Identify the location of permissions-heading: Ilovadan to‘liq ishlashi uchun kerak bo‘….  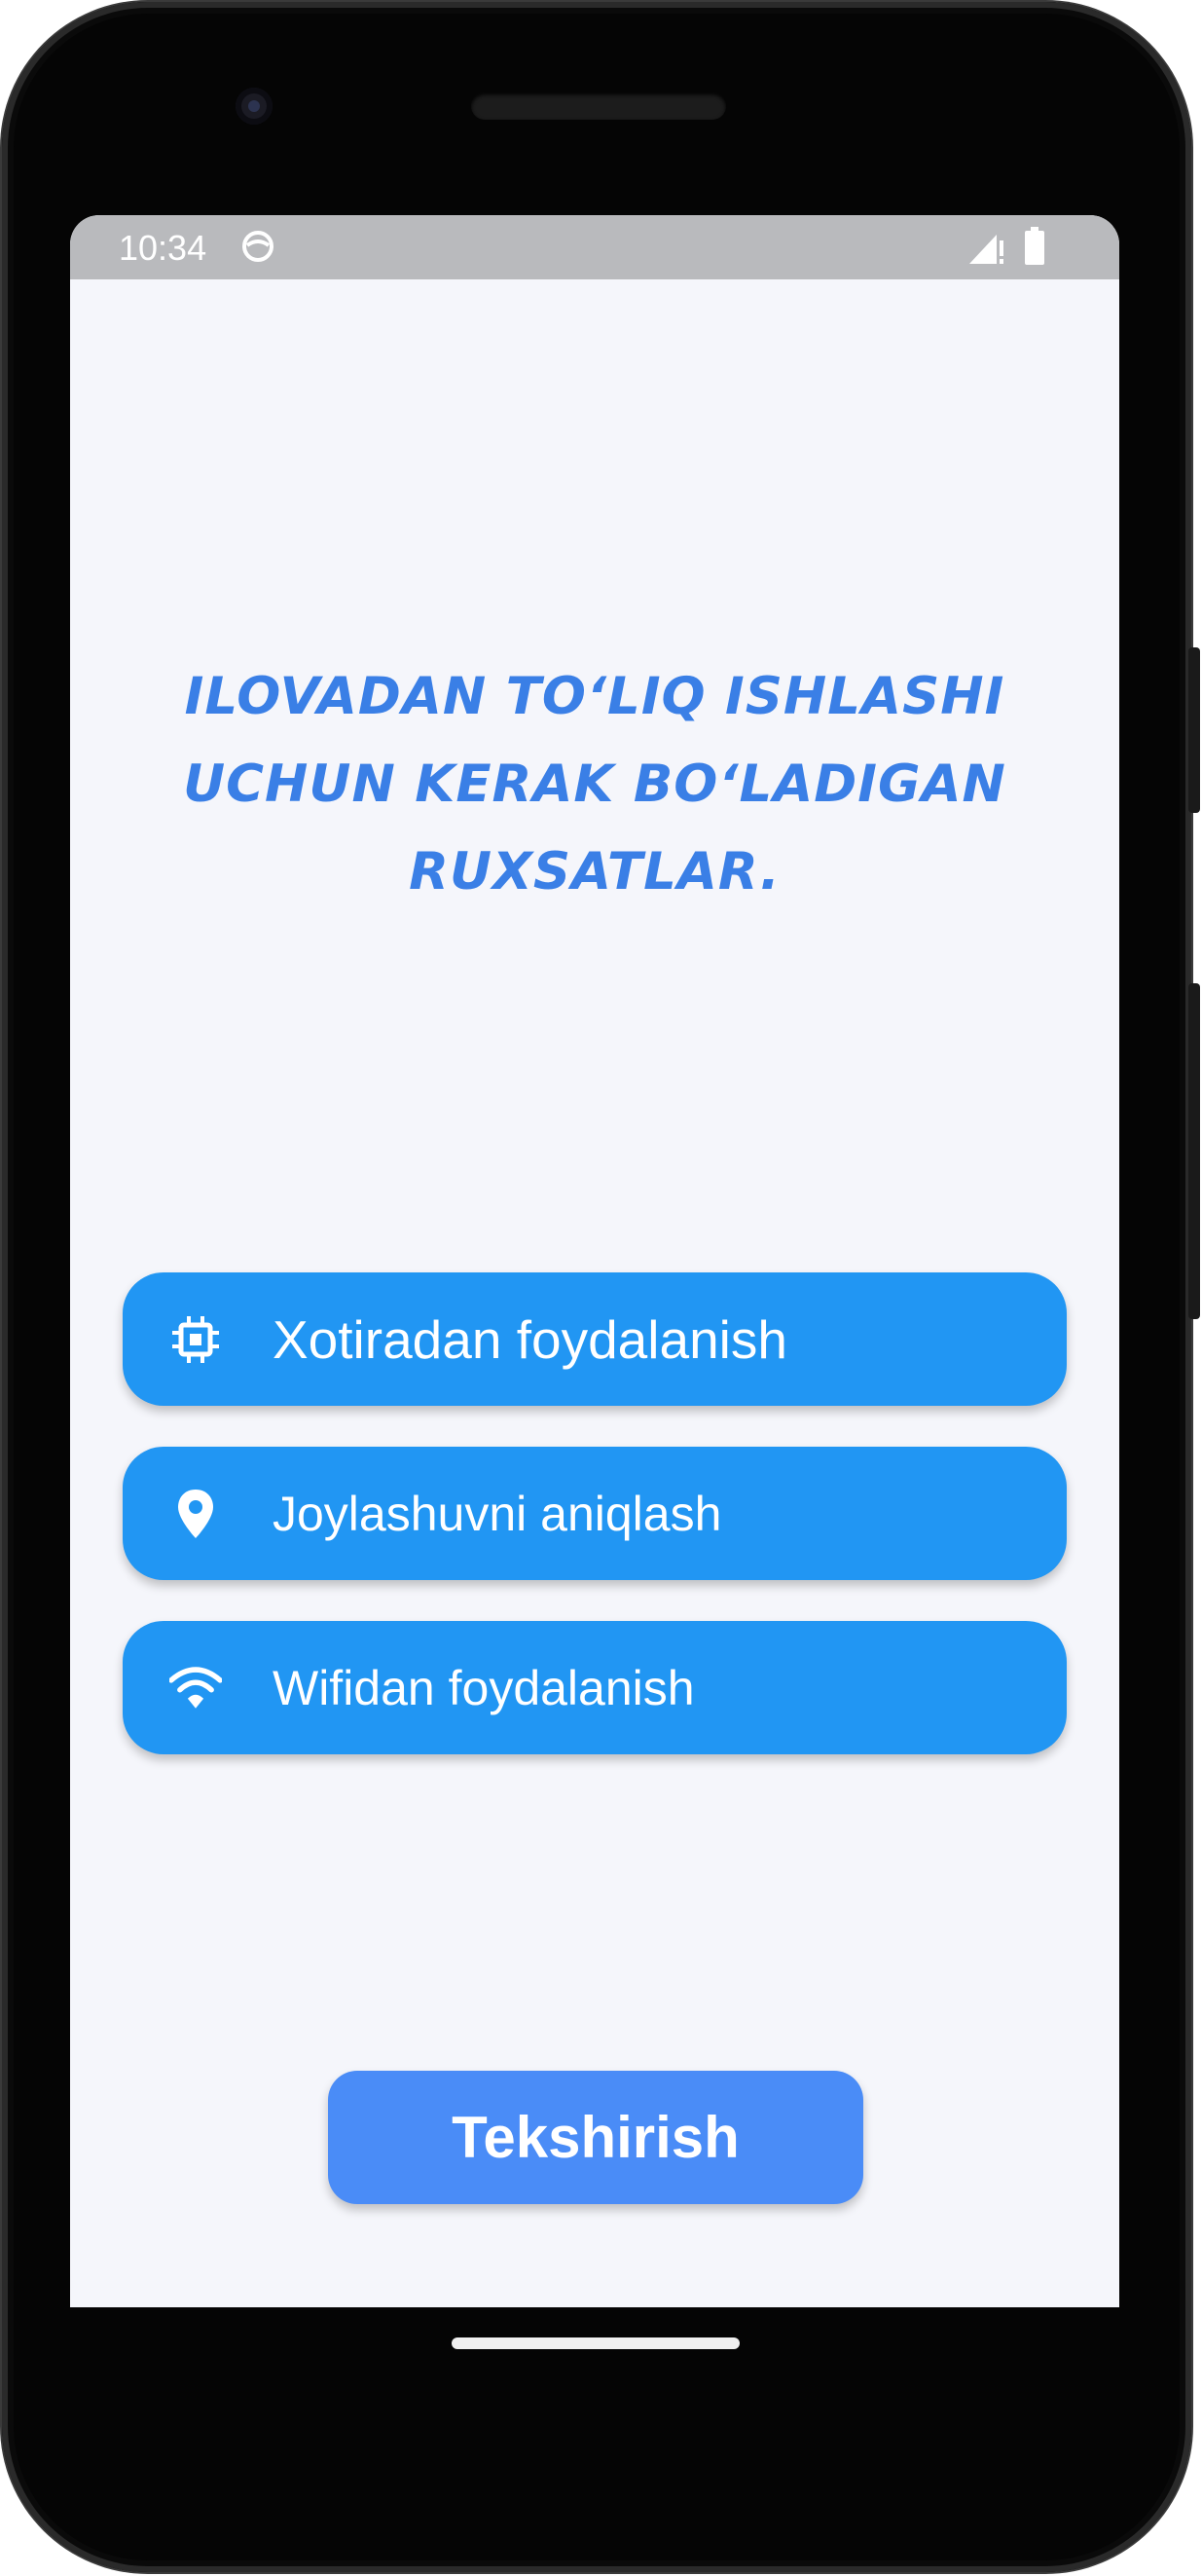
(594, 784).